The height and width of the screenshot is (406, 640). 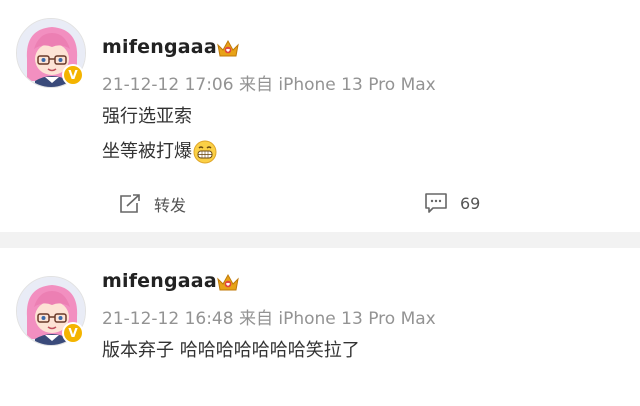 What do you see at coordinates (152, 204) in the screenshot?
I see `repost-button: 转发` at bounding box center [152, 204].